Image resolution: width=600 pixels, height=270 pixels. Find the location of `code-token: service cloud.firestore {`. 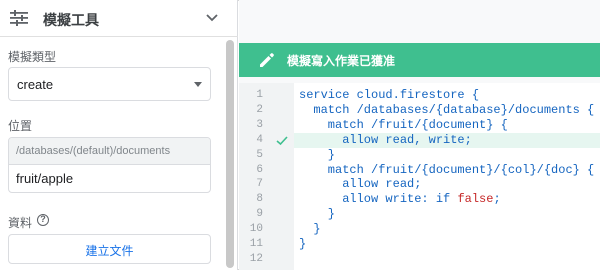

code-token: service cloud.firestore { is located at coordinates (389, 95).